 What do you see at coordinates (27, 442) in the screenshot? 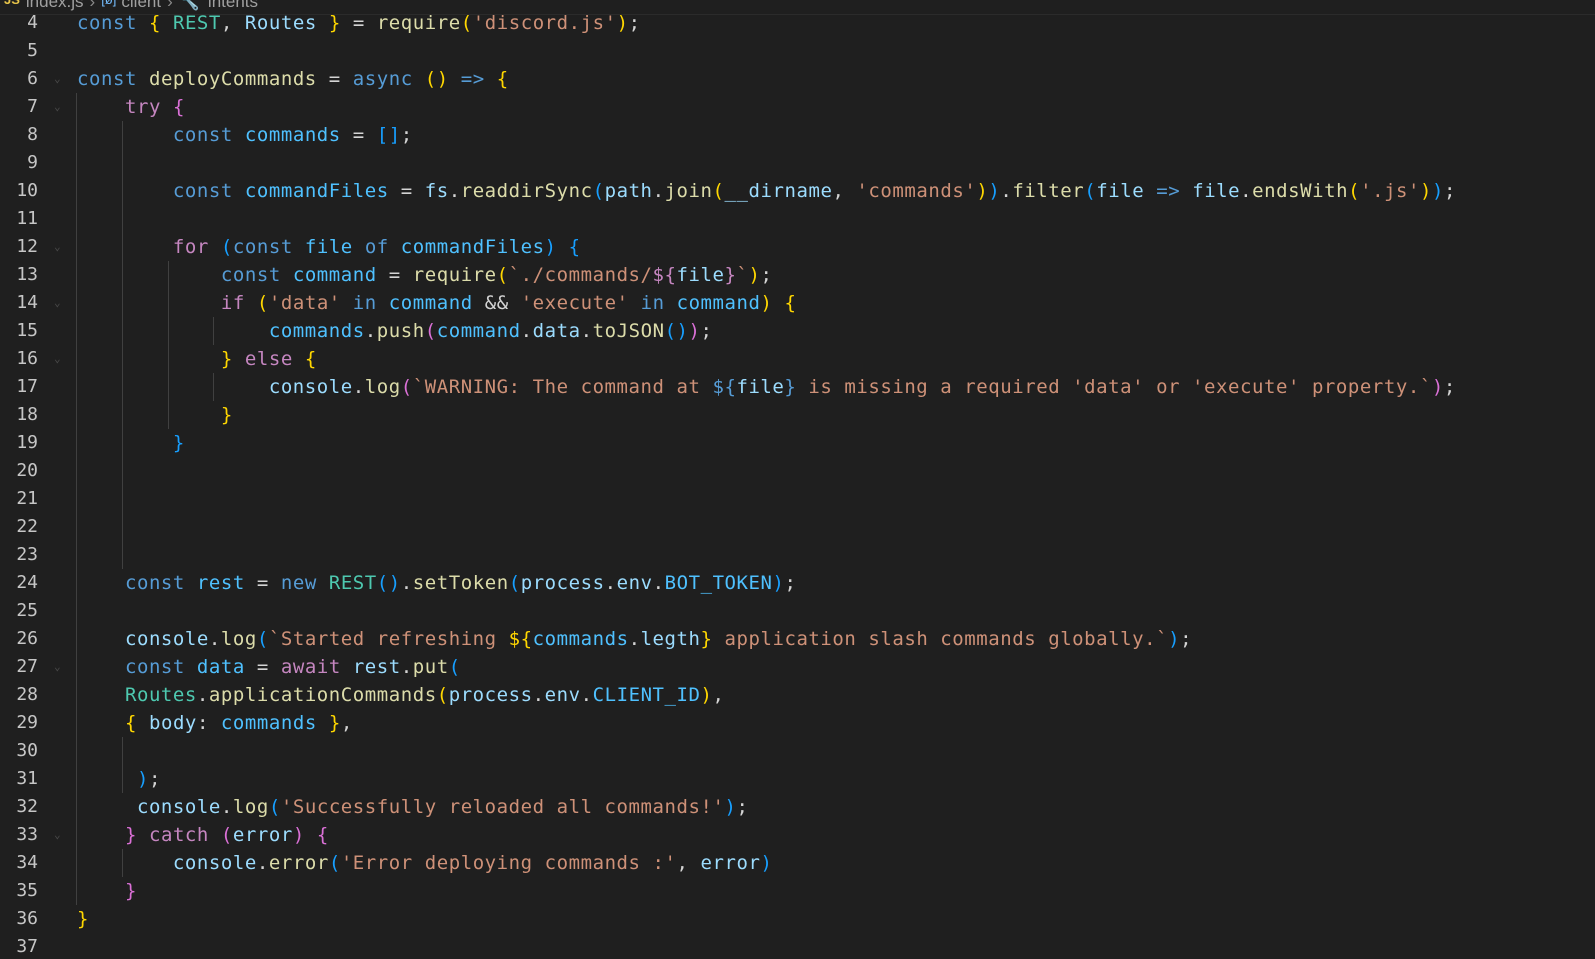
I see `line-number: 19` at bounding box center [27, 442].